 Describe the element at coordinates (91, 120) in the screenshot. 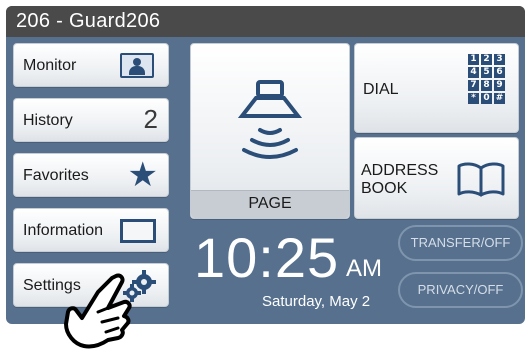

I see `history-button: History 2` at that location.